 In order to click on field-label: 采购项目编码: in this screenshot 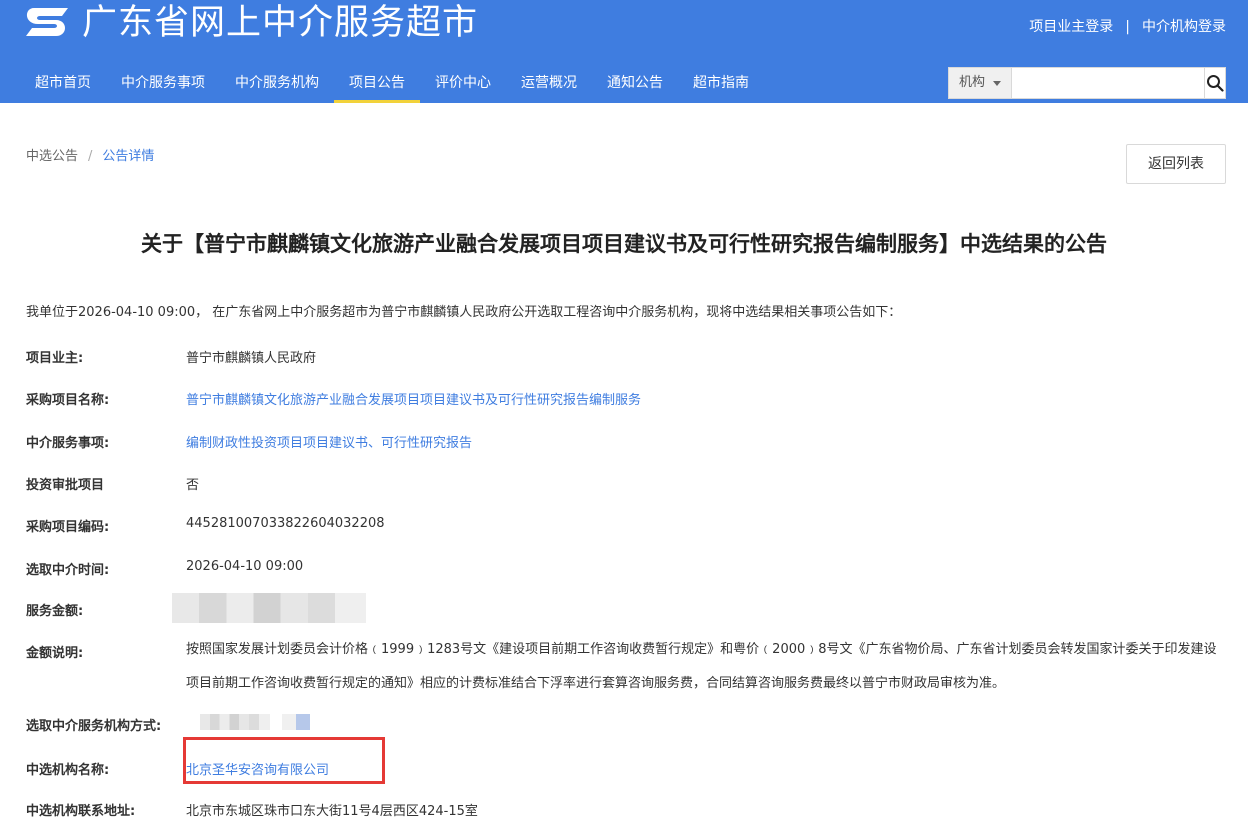, I will do `click(68, 527)`.